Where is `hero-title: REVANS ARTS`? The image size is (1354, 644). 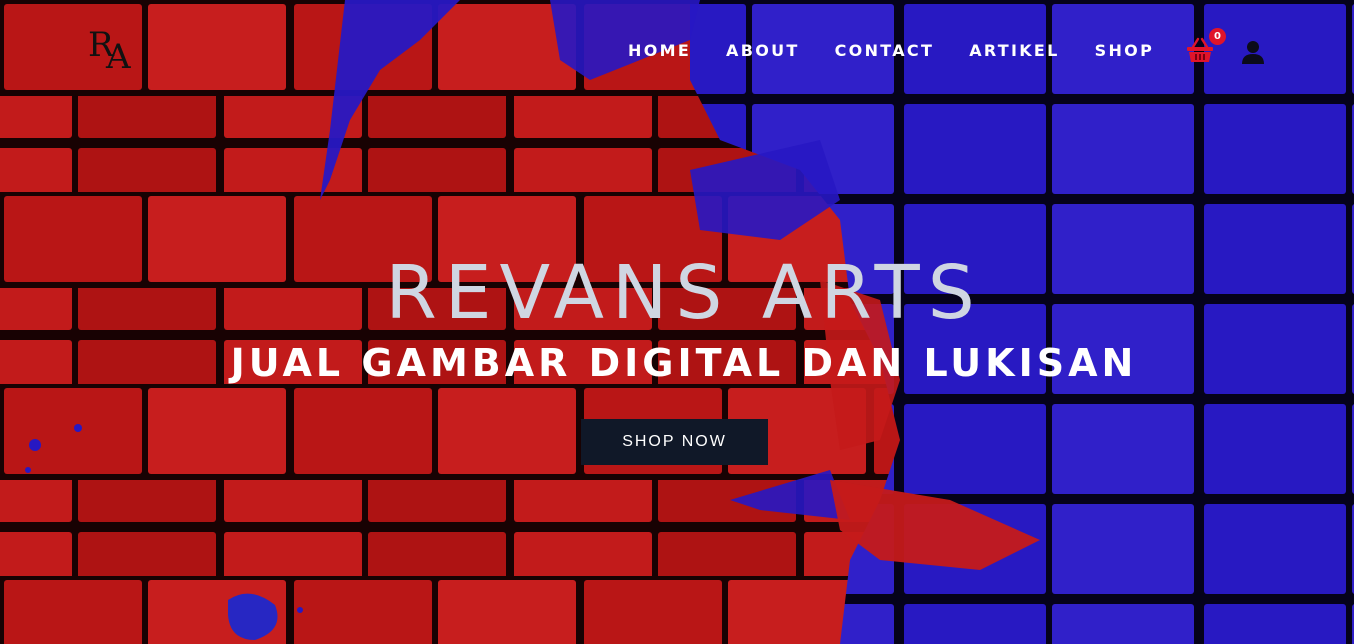 hero-title: REVANS ARTS is located at coordinates (684, 293).